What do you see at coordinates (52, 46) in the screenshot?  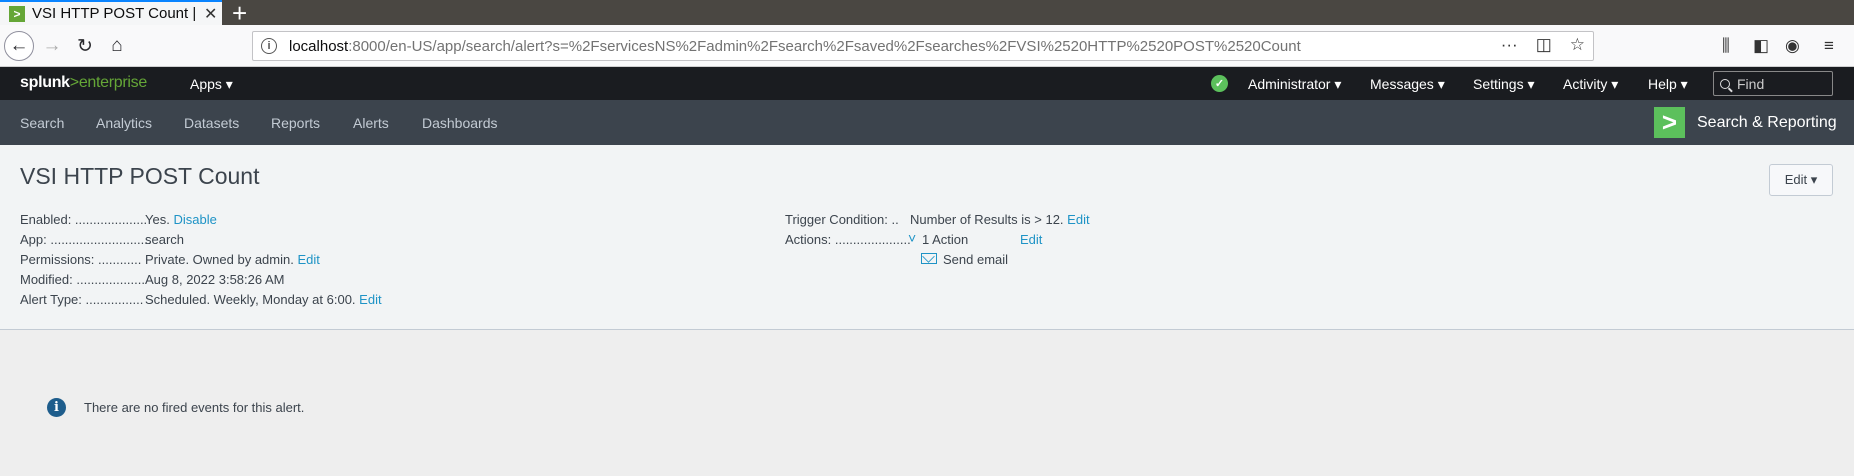 I see `forward-arrow-icon: →` at bounding box center [52, 46].